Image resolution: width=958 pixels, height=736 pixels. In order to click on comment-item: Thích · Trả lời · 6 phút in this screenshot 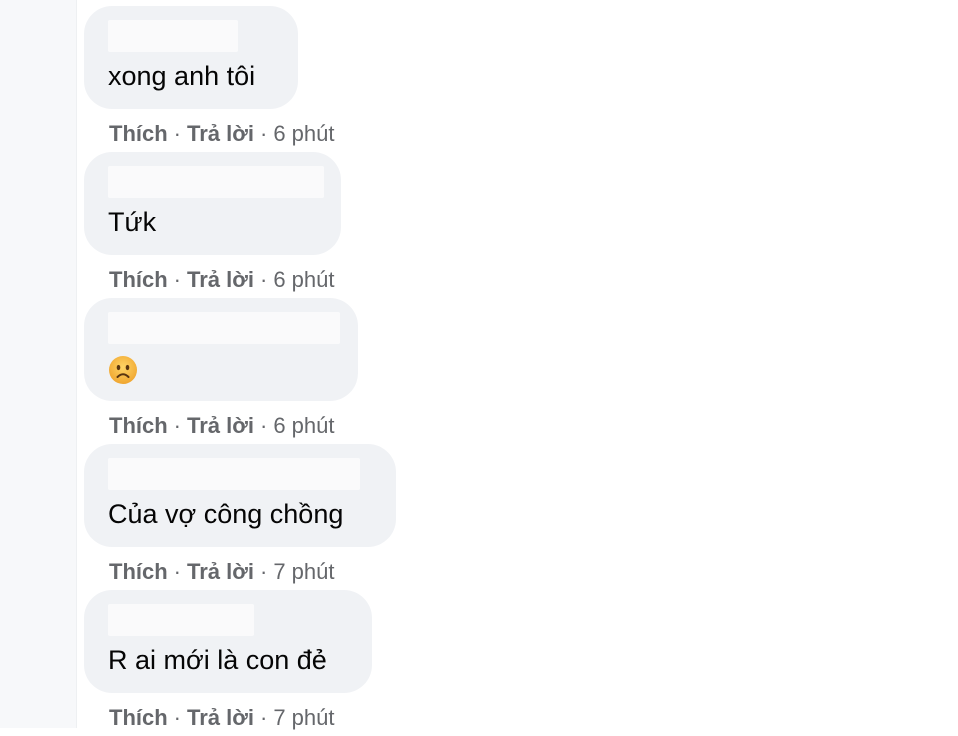, I will do `click(240, 371)`.